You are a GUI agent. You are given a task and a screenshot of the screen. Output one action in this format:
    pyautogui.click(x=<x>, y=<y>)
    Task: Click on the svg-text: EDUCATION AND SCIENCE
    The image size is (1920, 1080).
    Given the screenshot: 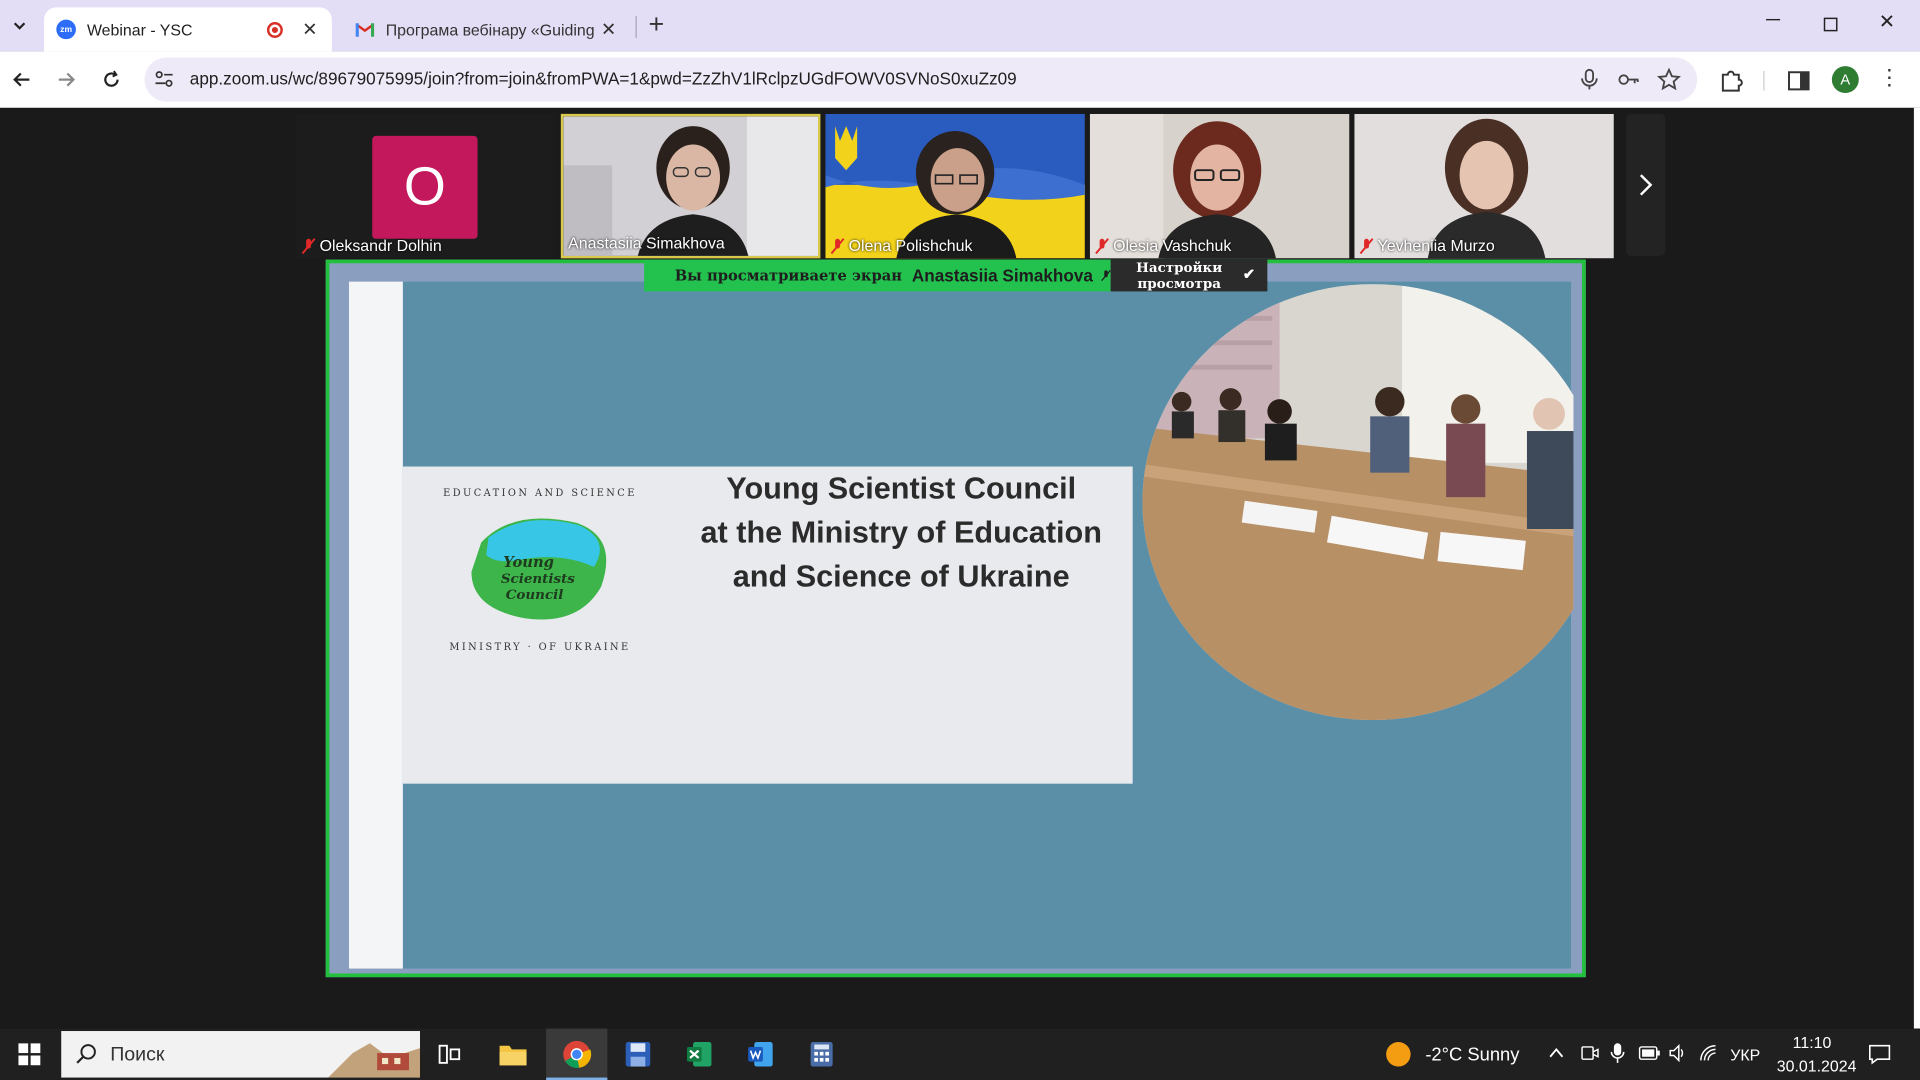 What is the action you would take?
    pyautogui.click(x=540, y=493)
    